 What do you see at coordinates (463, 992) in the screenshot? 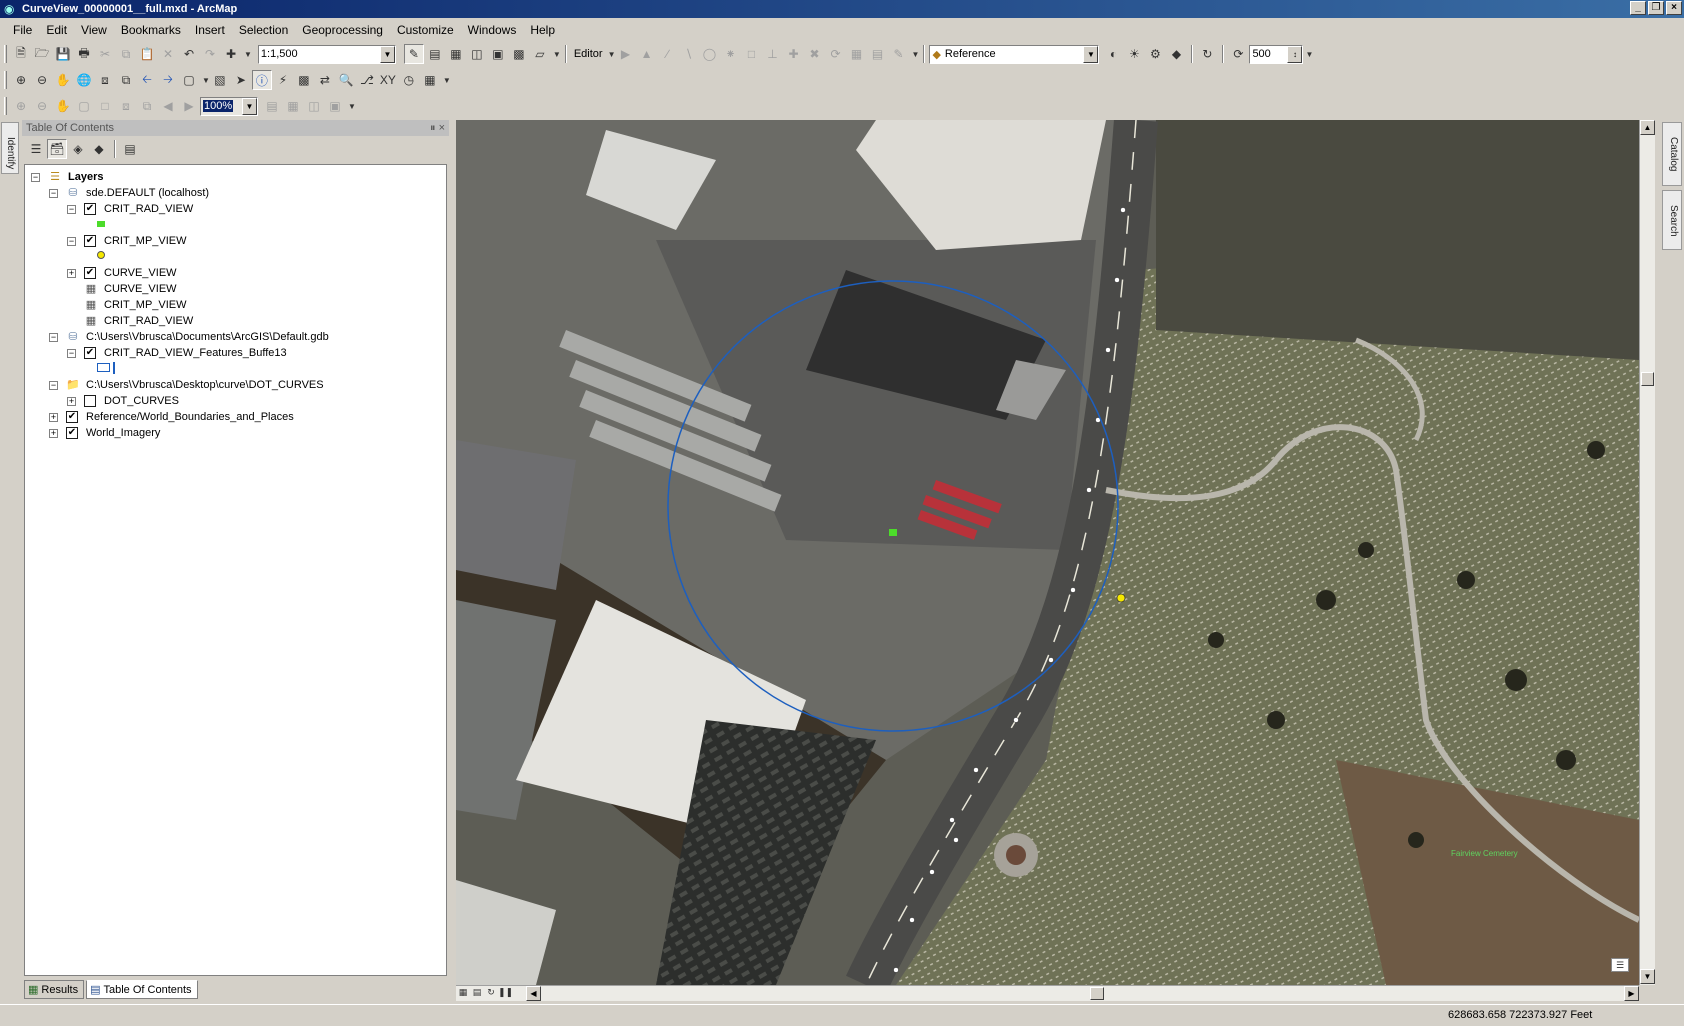
I see `data-view-icon: ▦` at bounding box center [463, 992].